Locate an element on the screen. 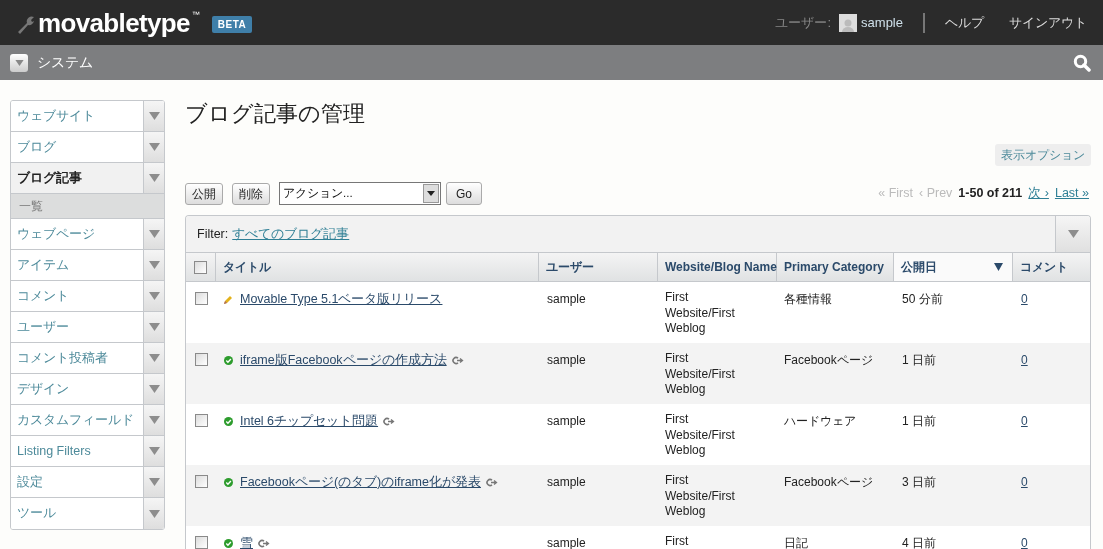 The width and height of the screenshot is (1103, 549). page-link: 次 › is located at coordinates (1038, 193).